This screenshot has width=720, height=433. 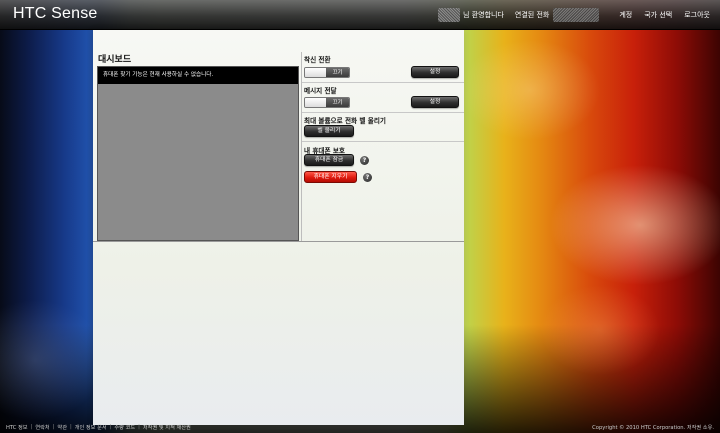 I want to click on message-forward-section: 메시지 전달 끄기 설정, so click(x=383, y=98).